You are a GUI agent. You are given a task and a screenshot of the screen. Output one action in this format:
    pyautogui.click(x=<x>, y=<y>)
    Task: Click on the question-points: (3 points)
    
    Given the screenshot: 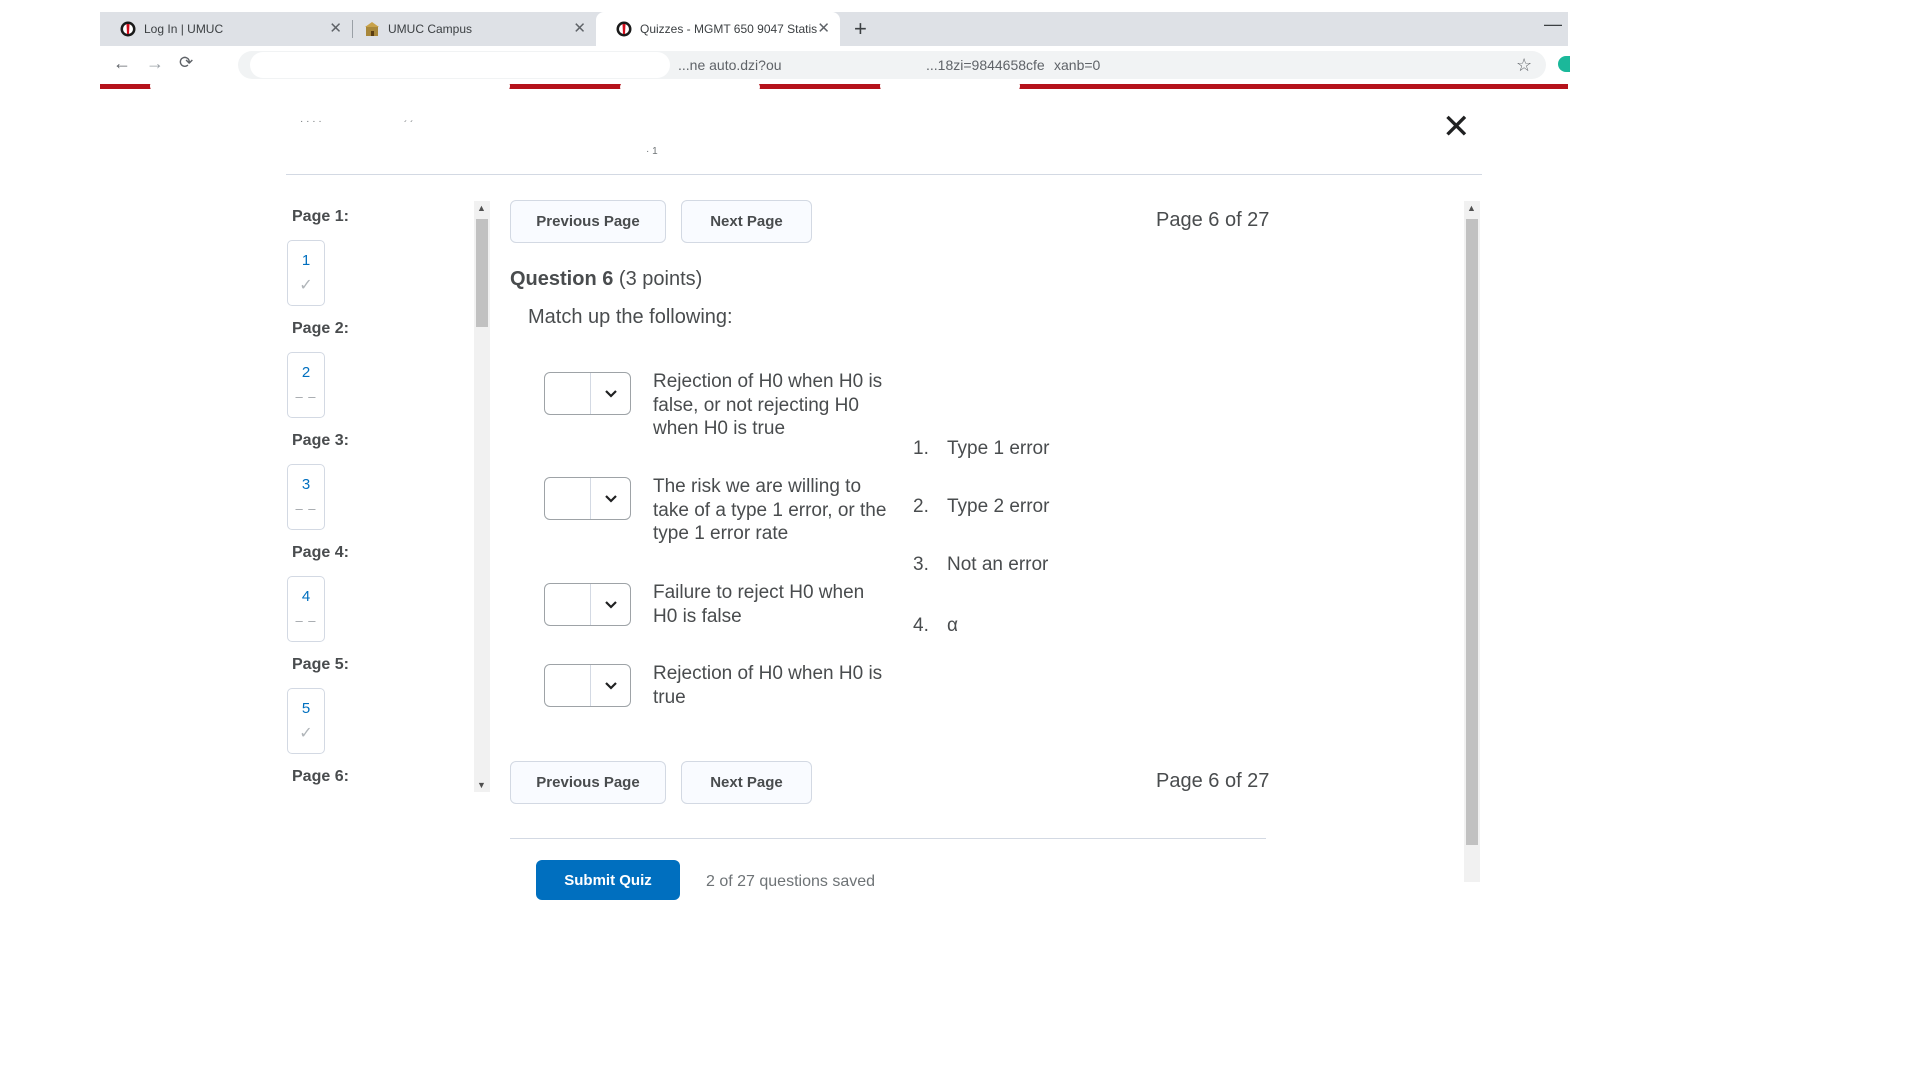 What is the action you would take?
    pyautogui.click(x=660, y=279)
    